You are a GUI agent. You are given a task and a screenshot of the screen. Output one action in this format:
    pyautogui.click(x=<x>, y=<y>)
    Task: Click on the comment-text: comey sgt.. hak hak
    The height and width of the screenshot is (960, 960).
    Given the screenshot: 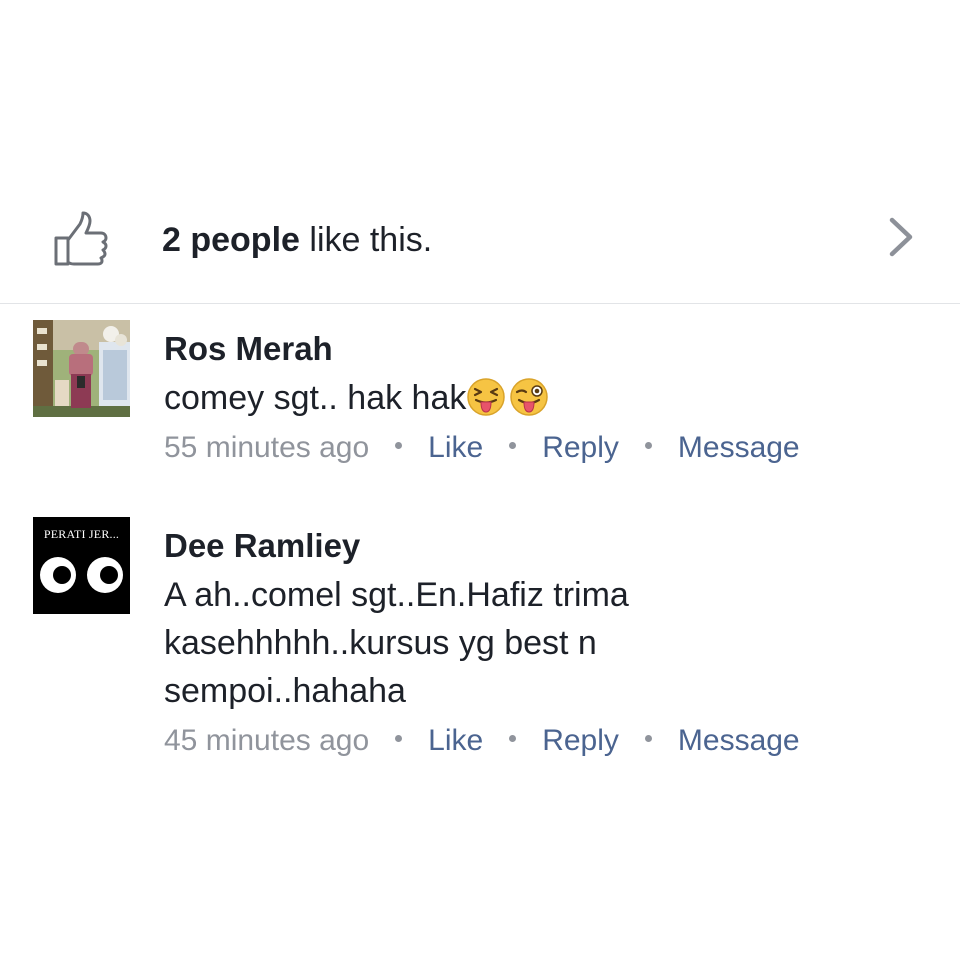 What is the action you would take?
    pyautogui.click(x=444, y=398)
    